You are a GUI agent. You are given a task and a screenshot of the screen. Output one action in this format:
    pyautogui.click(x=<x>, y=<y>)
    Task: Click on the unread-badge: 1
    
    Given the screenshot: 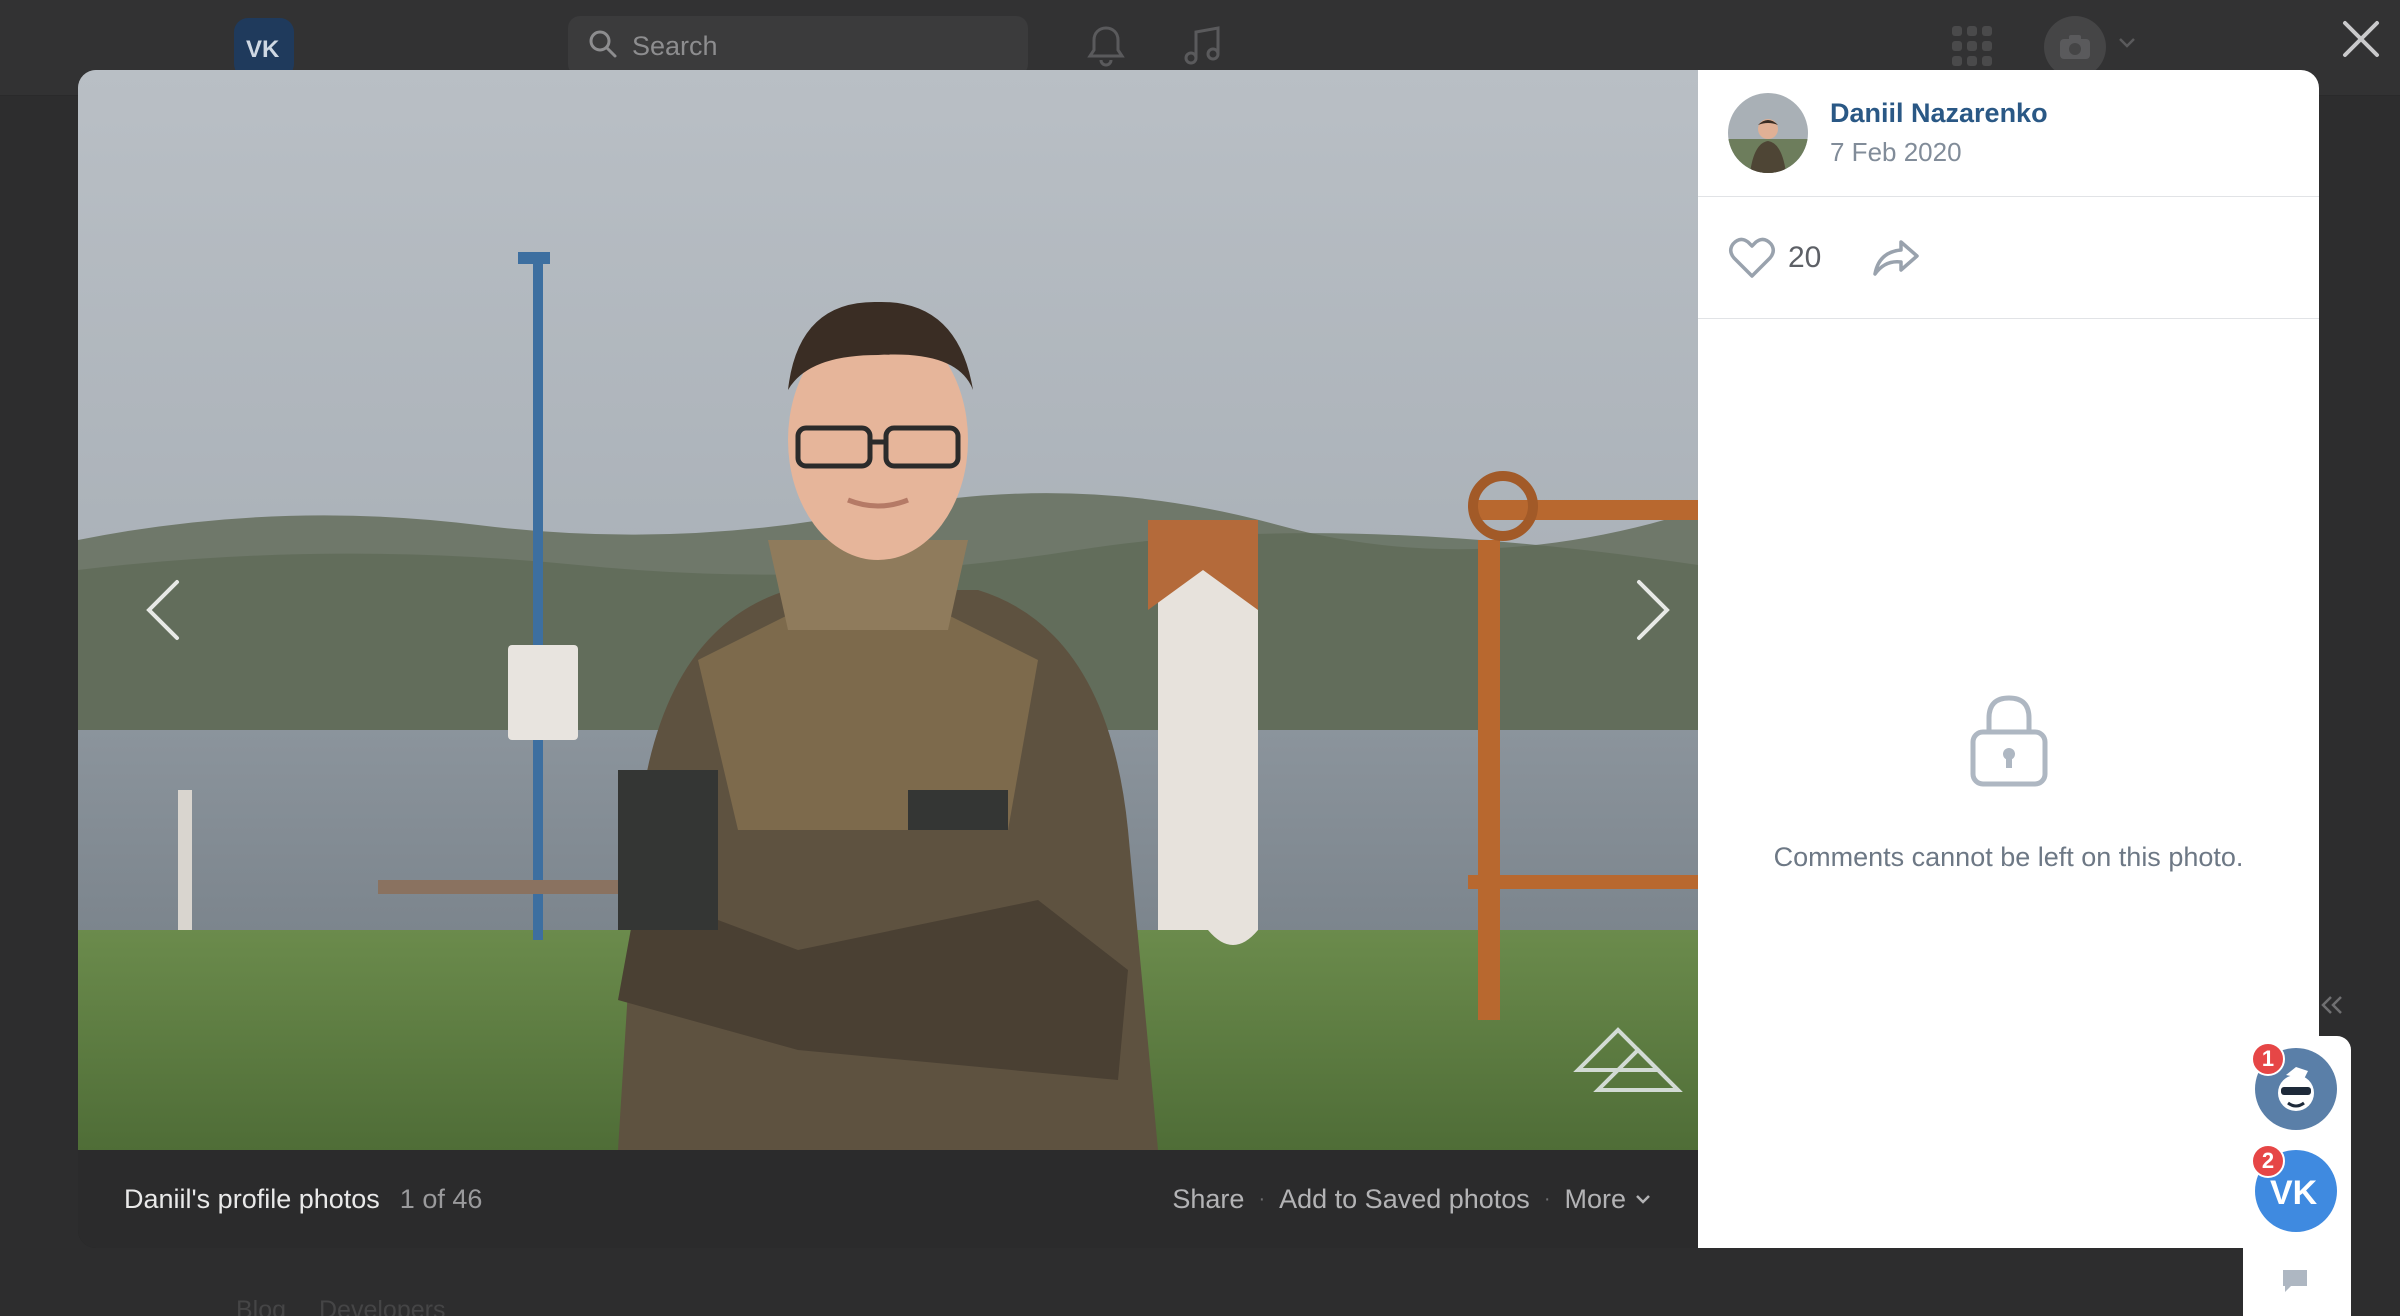 What is the action you would take?
    pyautogui.click(x=2268, y=1059)
    